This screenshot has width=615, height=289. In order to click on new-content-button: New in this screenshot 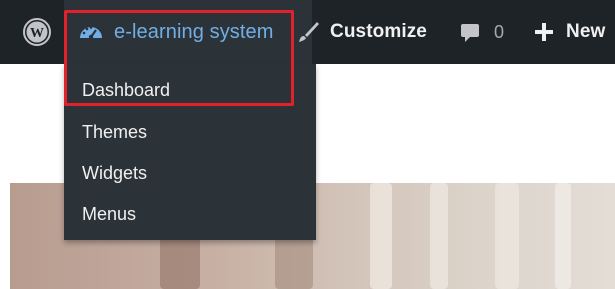, I will do `click(569, 32)`.